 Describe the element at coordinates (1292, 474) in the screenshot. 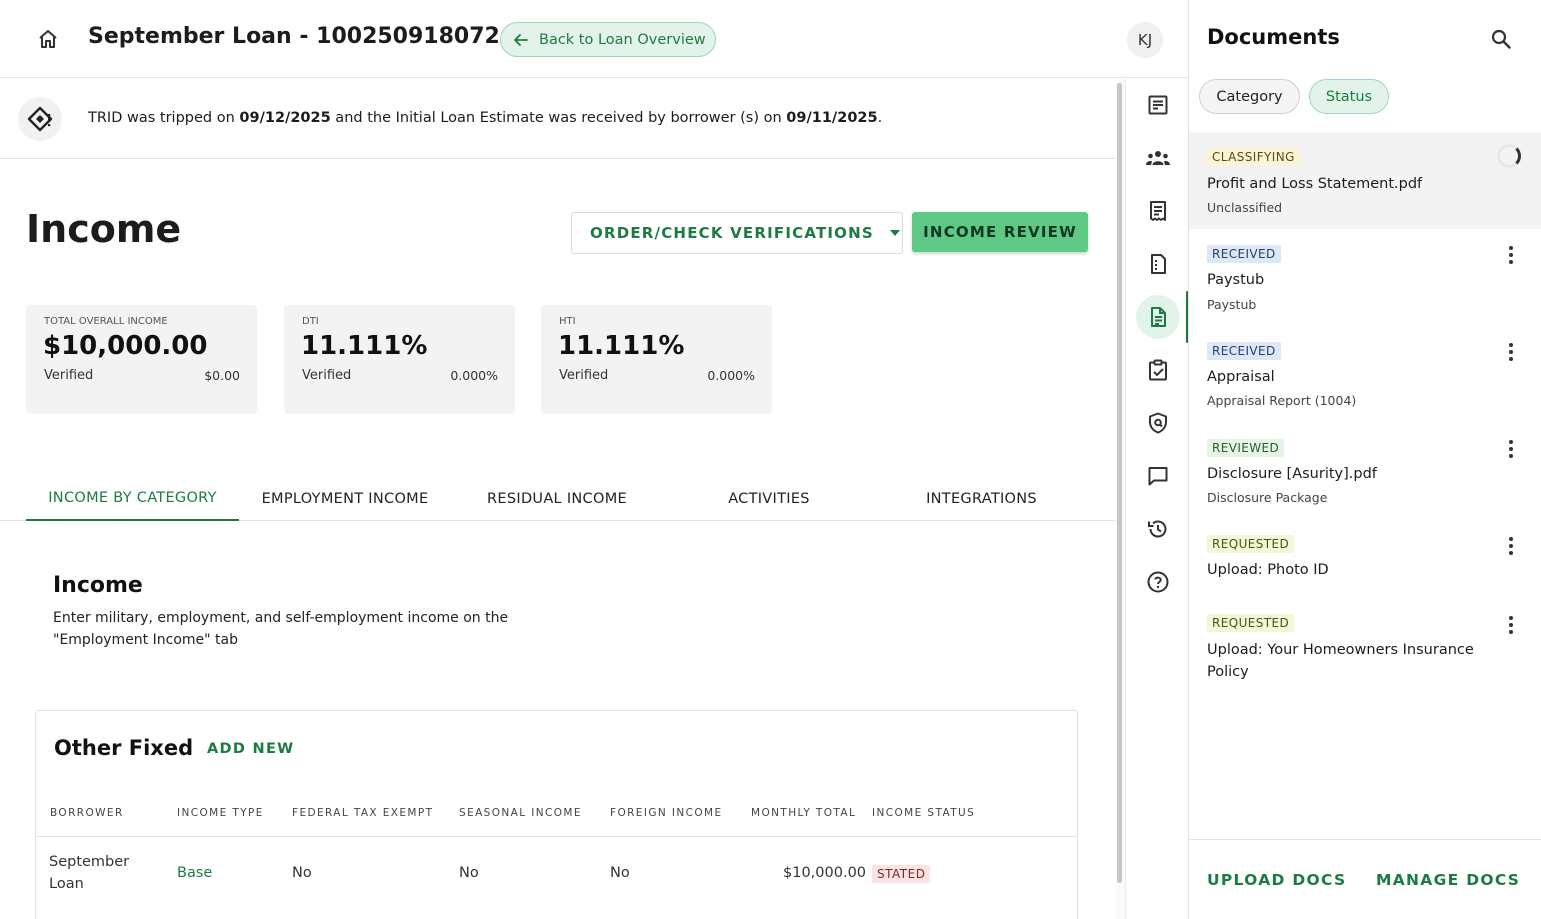

I see `doc-name: Disclosure [Asurity].pdf` at that location.